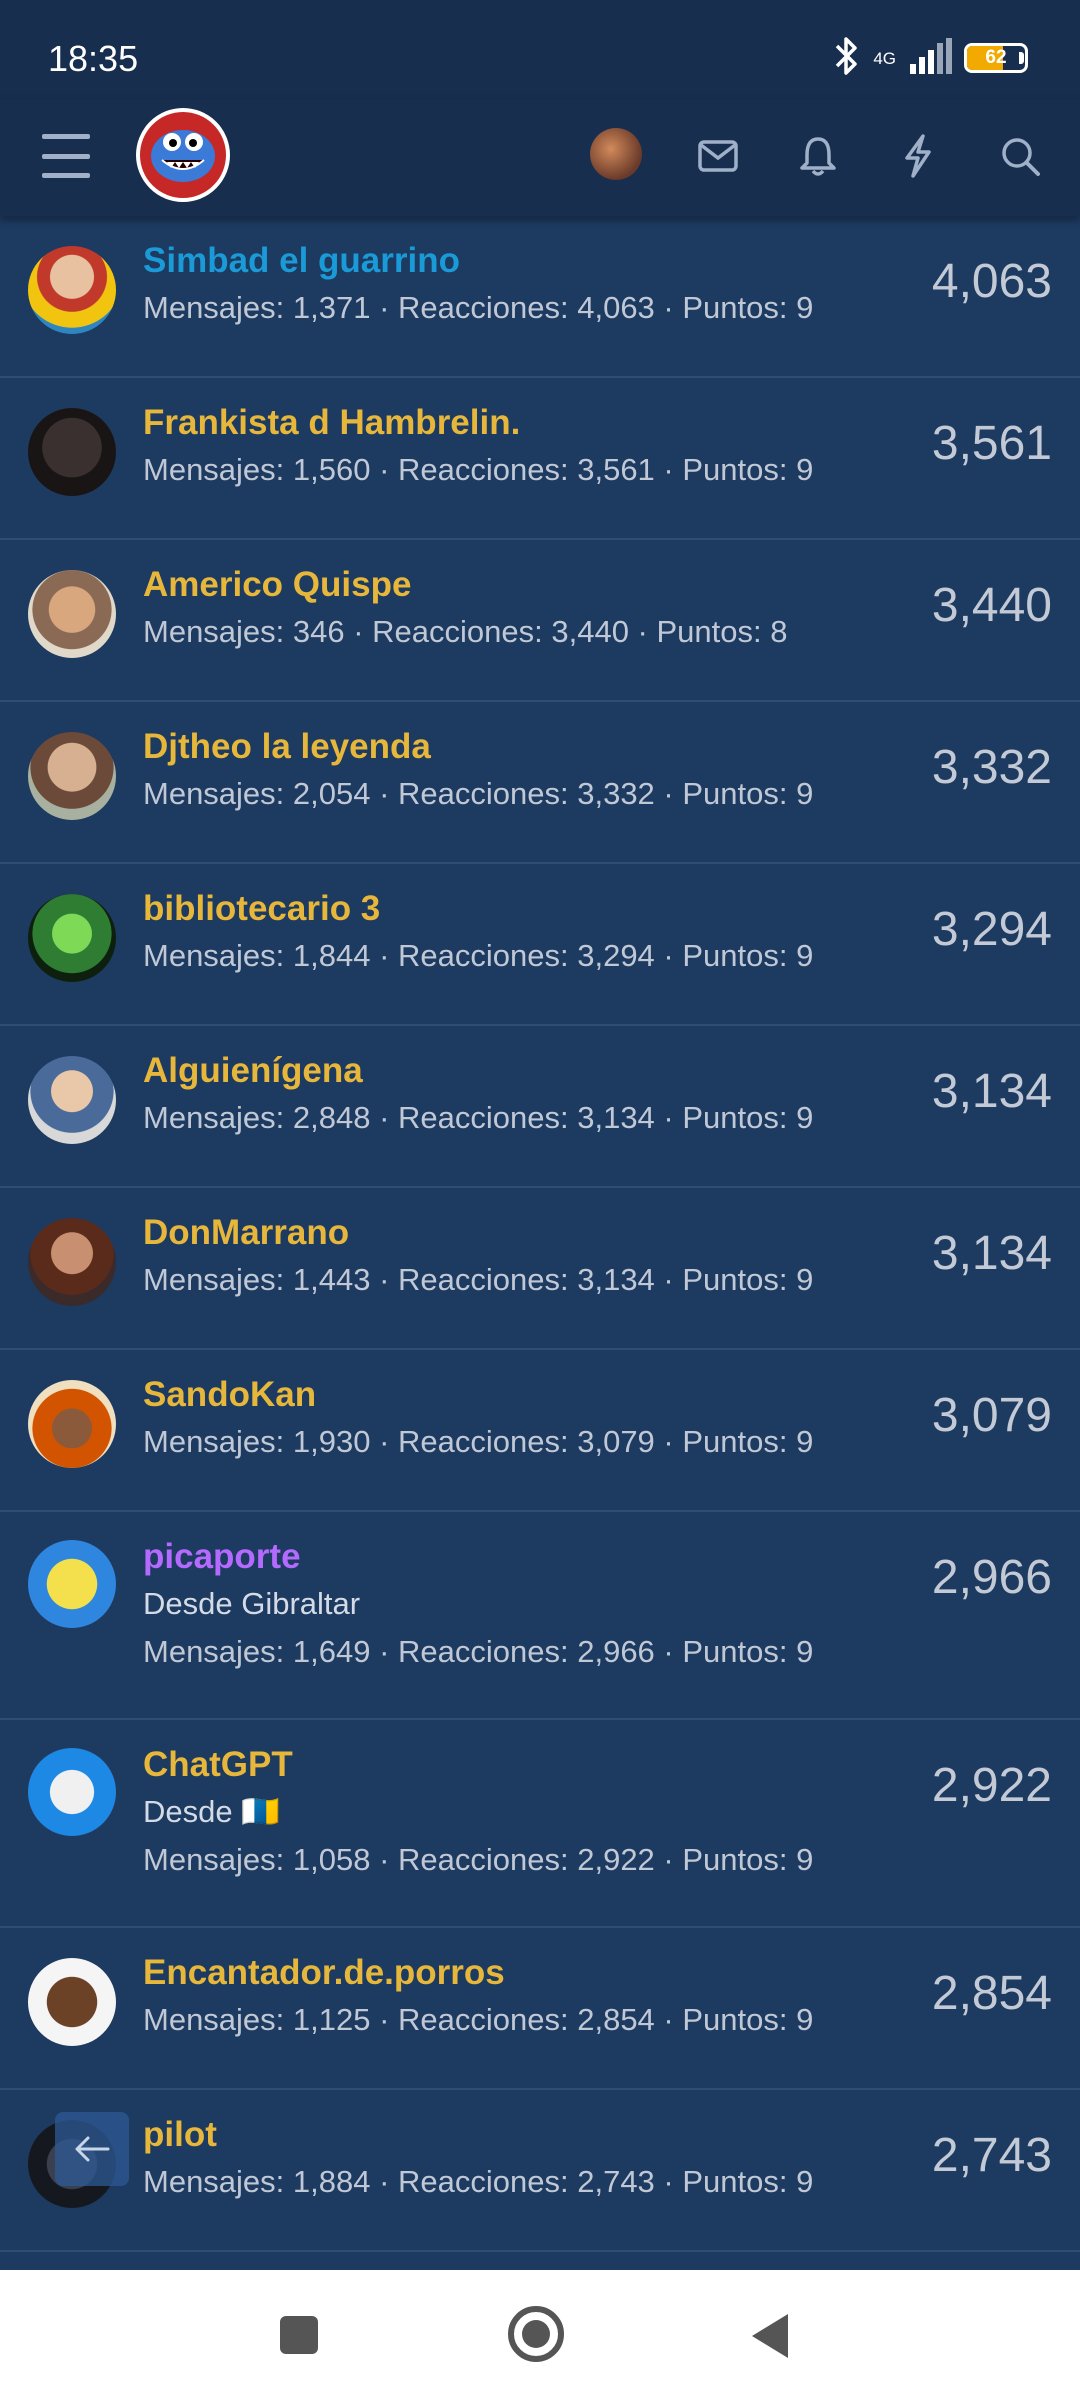 The image size is (1080, 2400). What do you see at coordinates (884, 58) in the screenshot?
I see `network-type: 4G` at bounding box center [884, 58].